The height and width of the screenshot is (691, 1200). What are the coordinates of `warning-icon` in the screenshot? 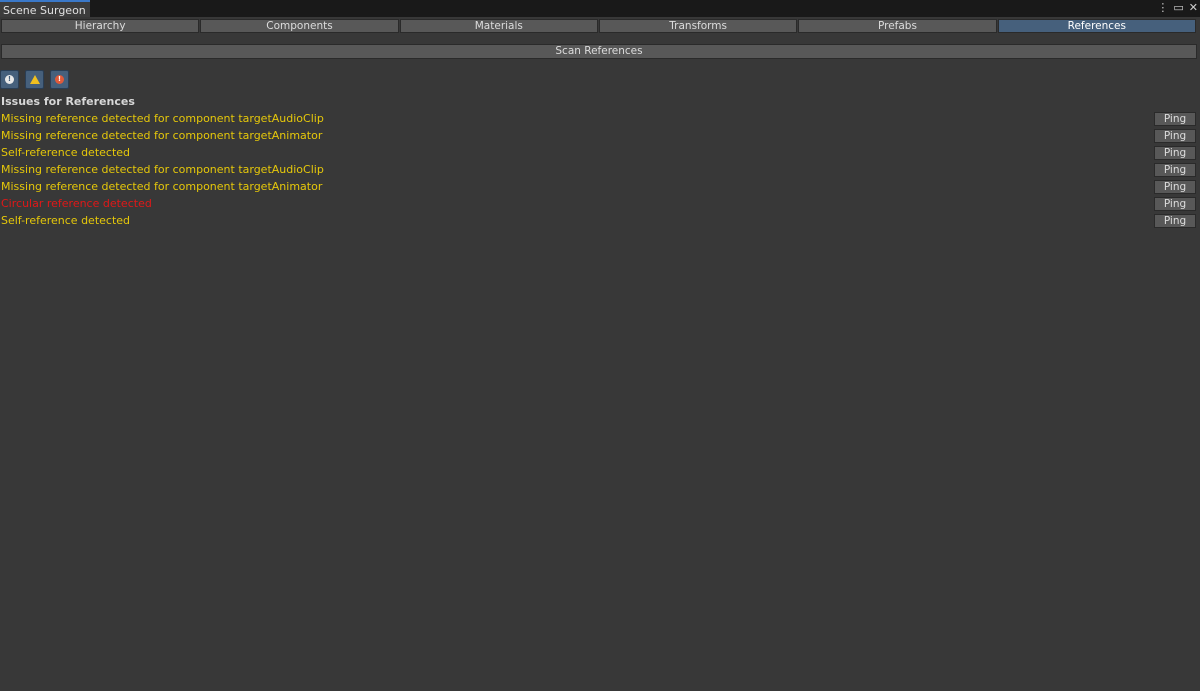 It's located at (34, 79).